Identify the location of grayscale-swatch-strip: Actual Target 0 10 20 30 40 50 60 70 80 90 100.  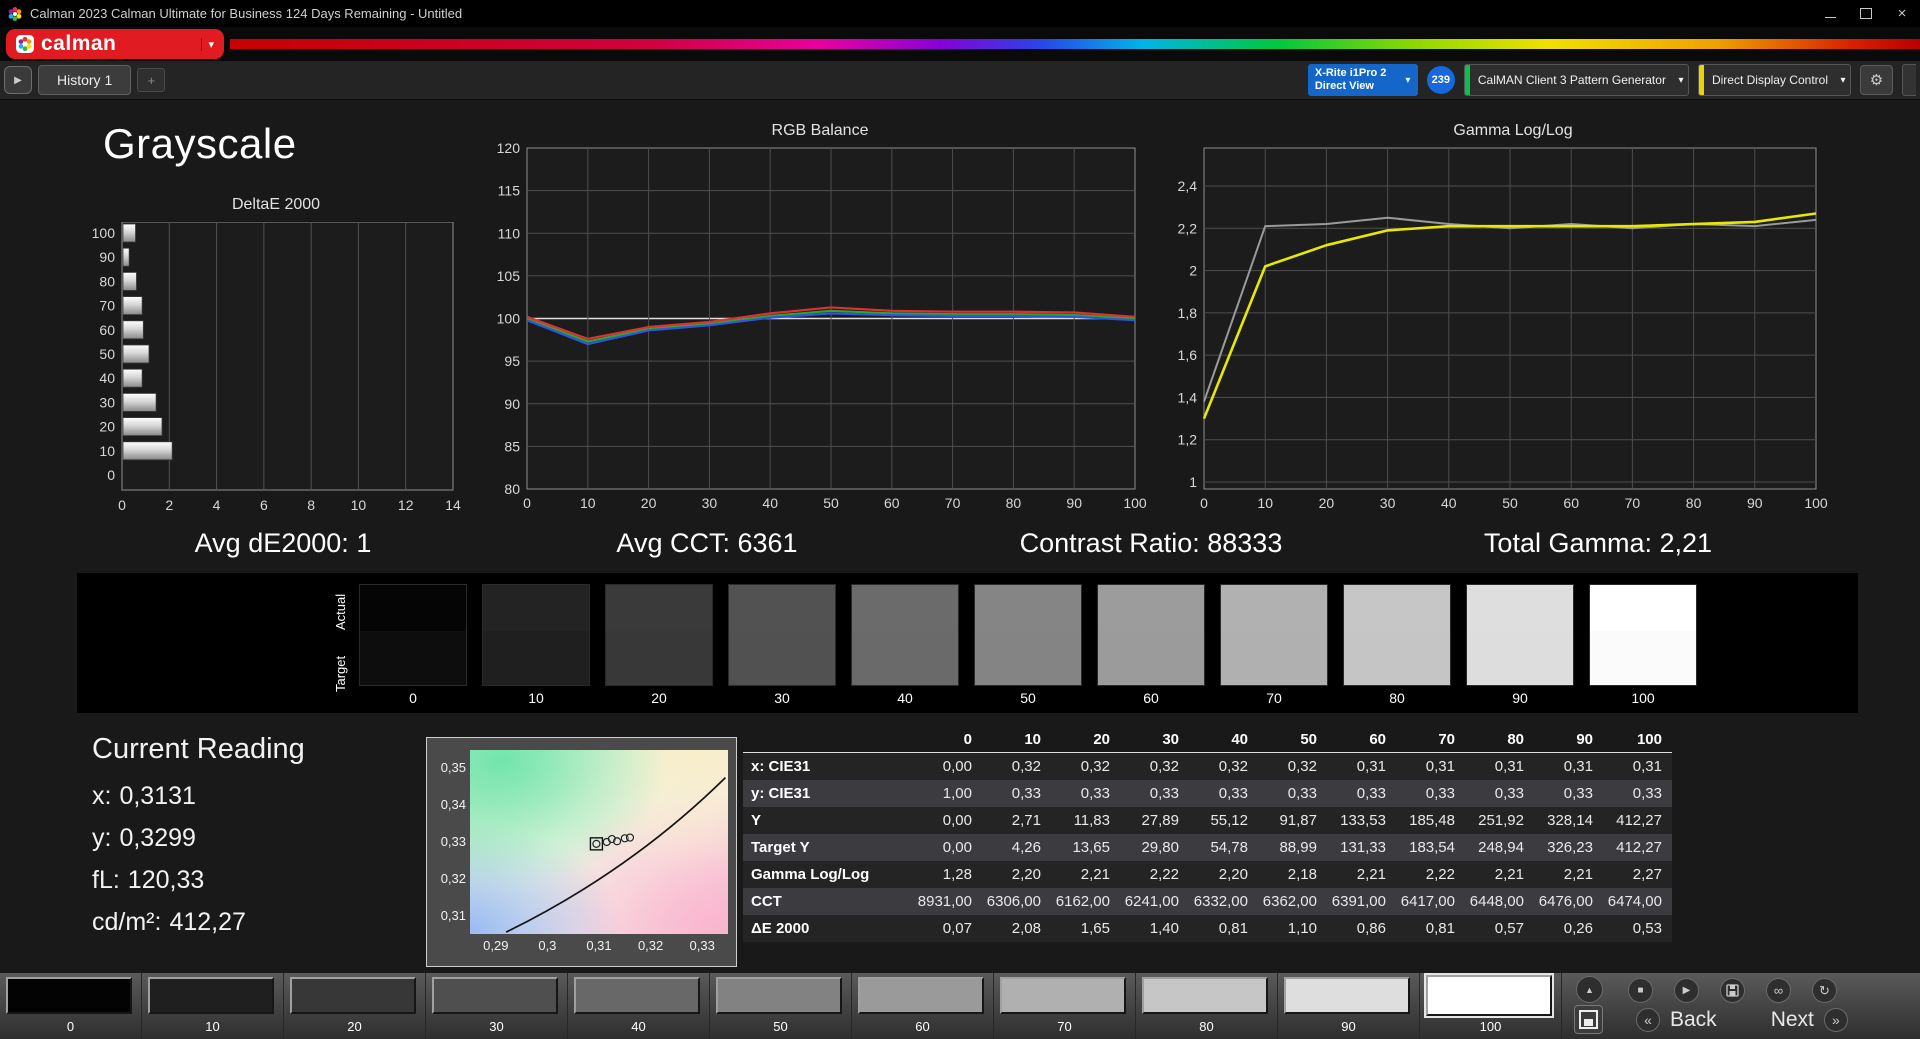
(967, 643).